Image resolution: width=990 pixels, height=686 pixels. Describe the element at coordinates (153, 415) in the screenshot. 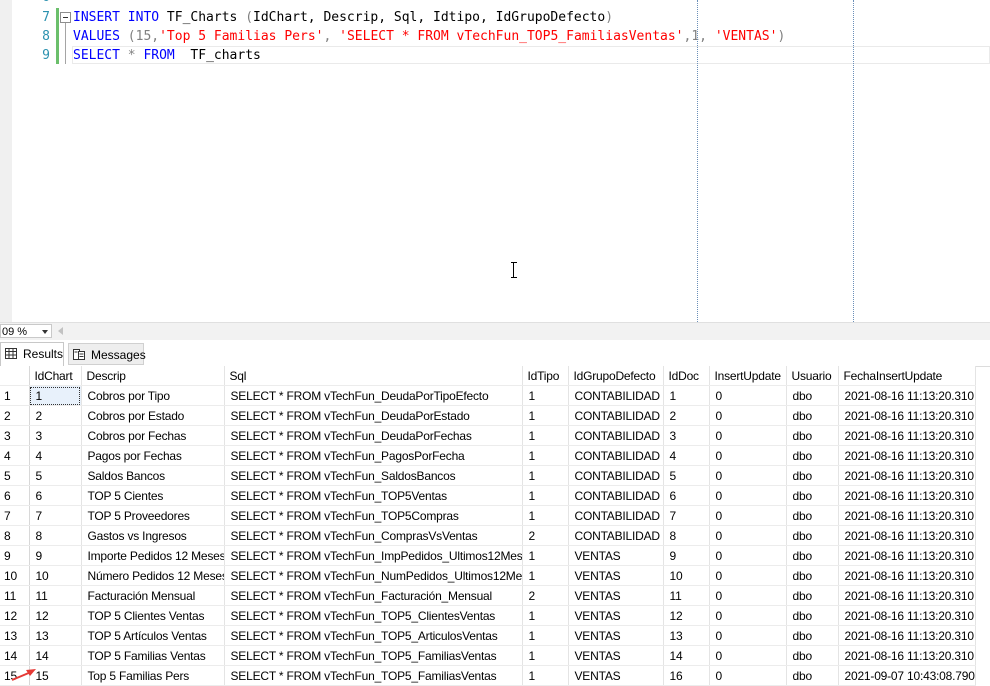

I see `grid-cell: Cobros por Estado` at that location.